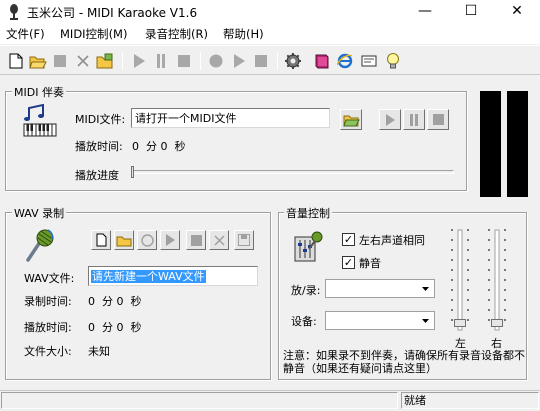 The image size is (540, 411). I want to click on save-icon, so click(244, 240).